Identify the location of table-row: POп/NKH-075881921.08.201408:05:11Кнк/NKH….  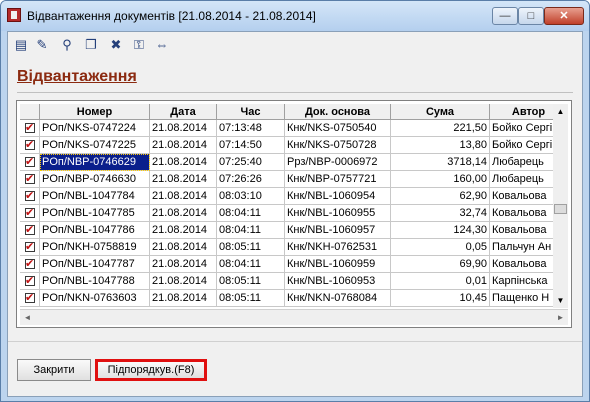
(294, 247).